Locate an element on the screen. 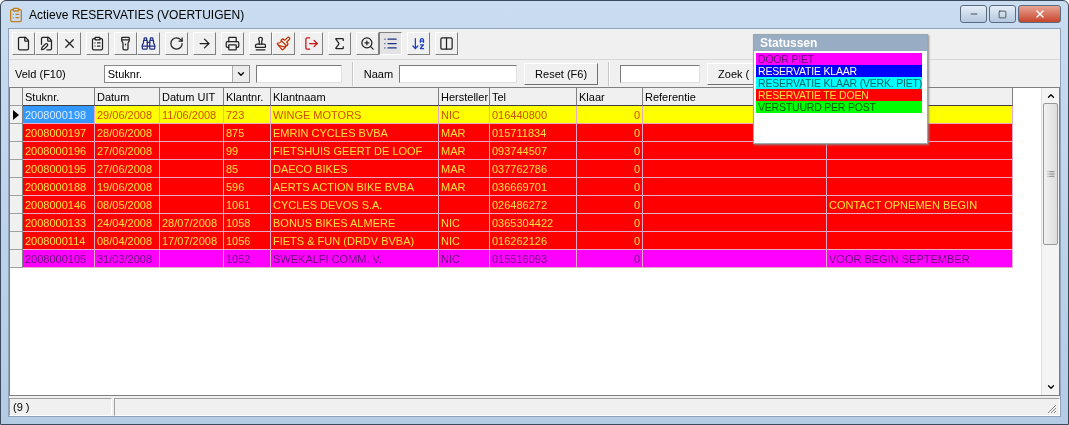  table-cell: 85 is located at coordinates (247, 169).